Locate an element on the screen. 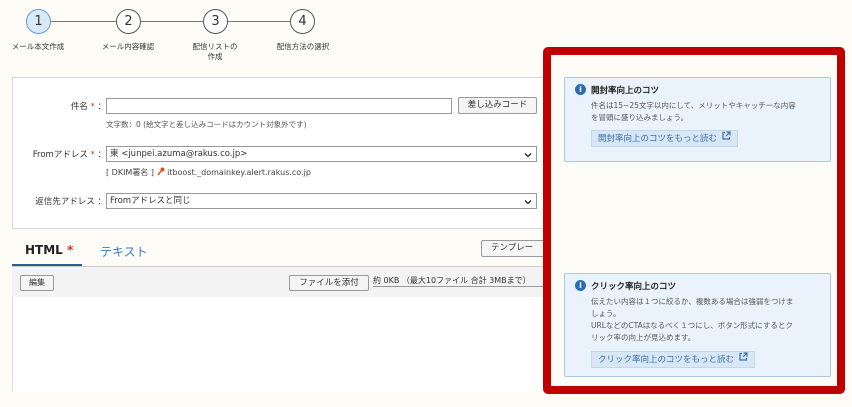  edit-button: 編集 is located at coordinates (37, 283).